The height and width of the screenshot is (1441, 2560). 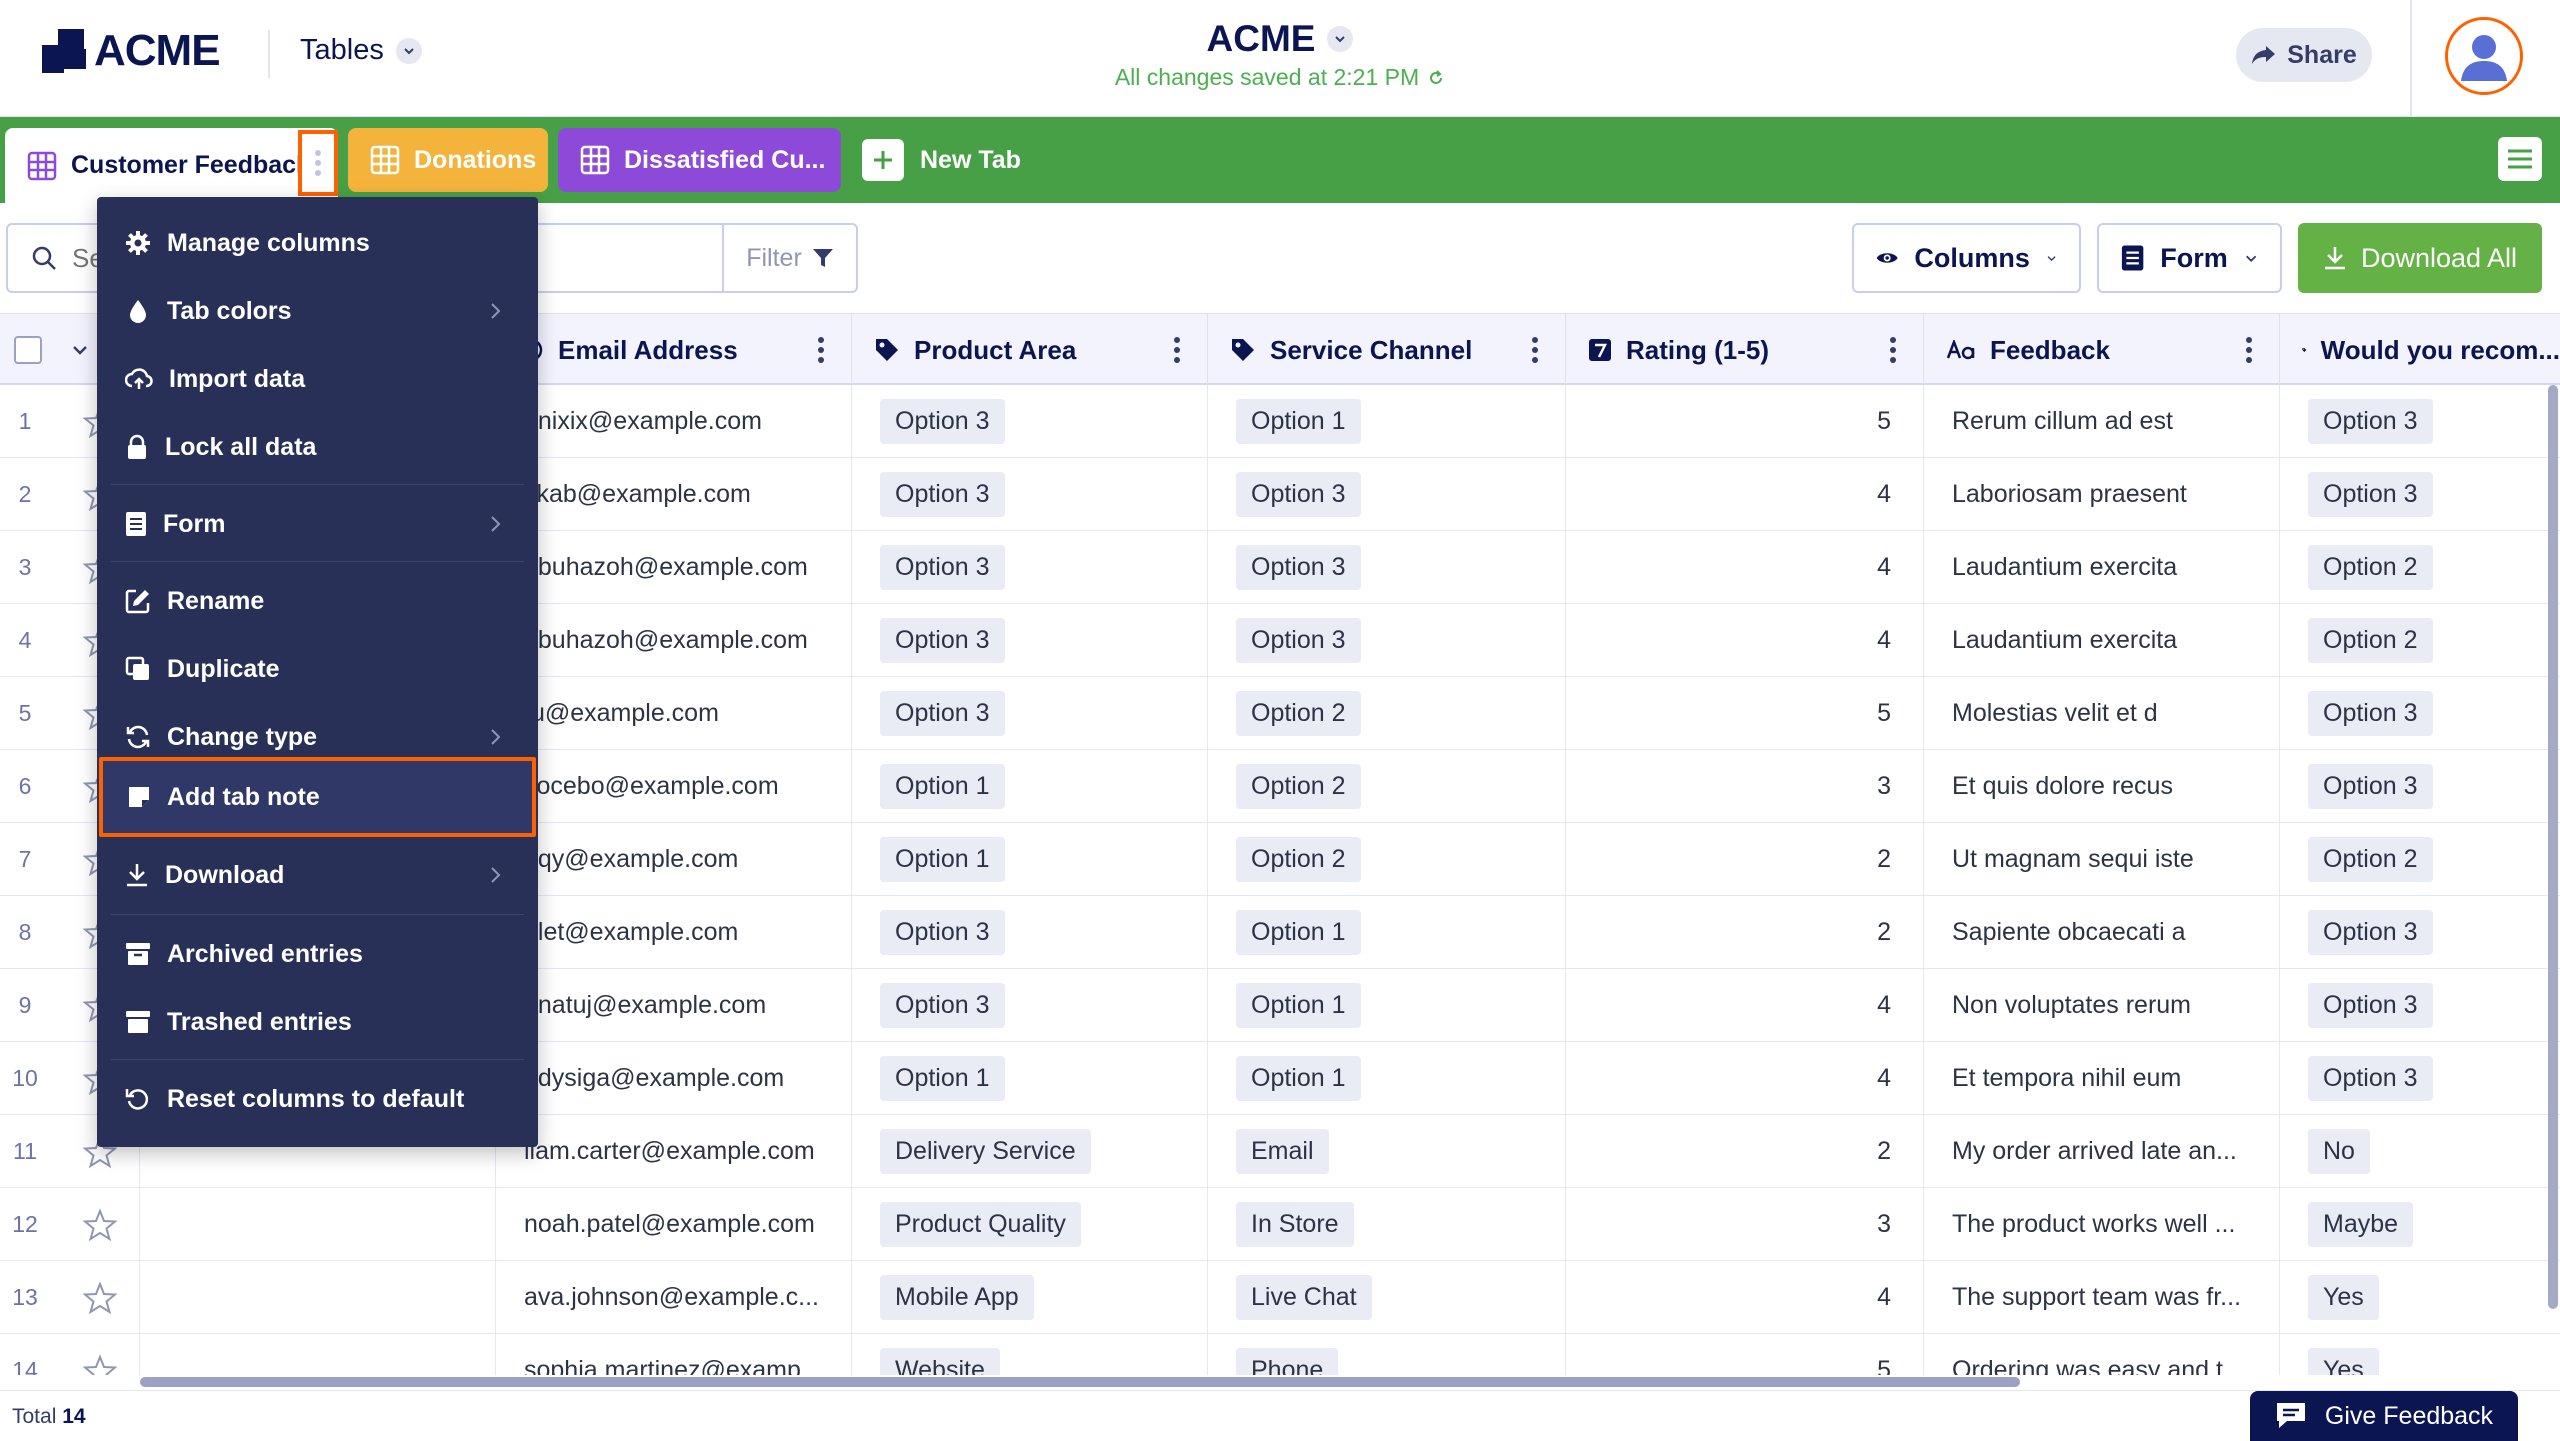 I want to click on new-tab-button: New Tab, so click(x=941, y=160).